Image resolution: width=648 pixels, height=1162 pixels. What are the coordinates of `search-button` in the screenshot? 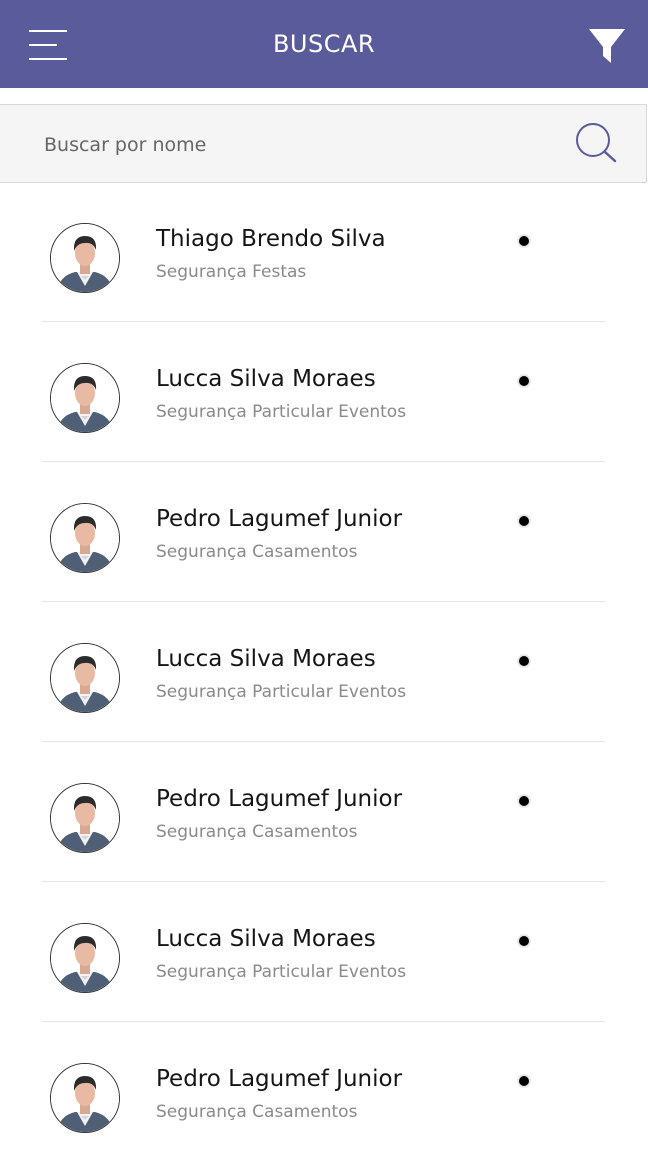 It's located at (596, 143).